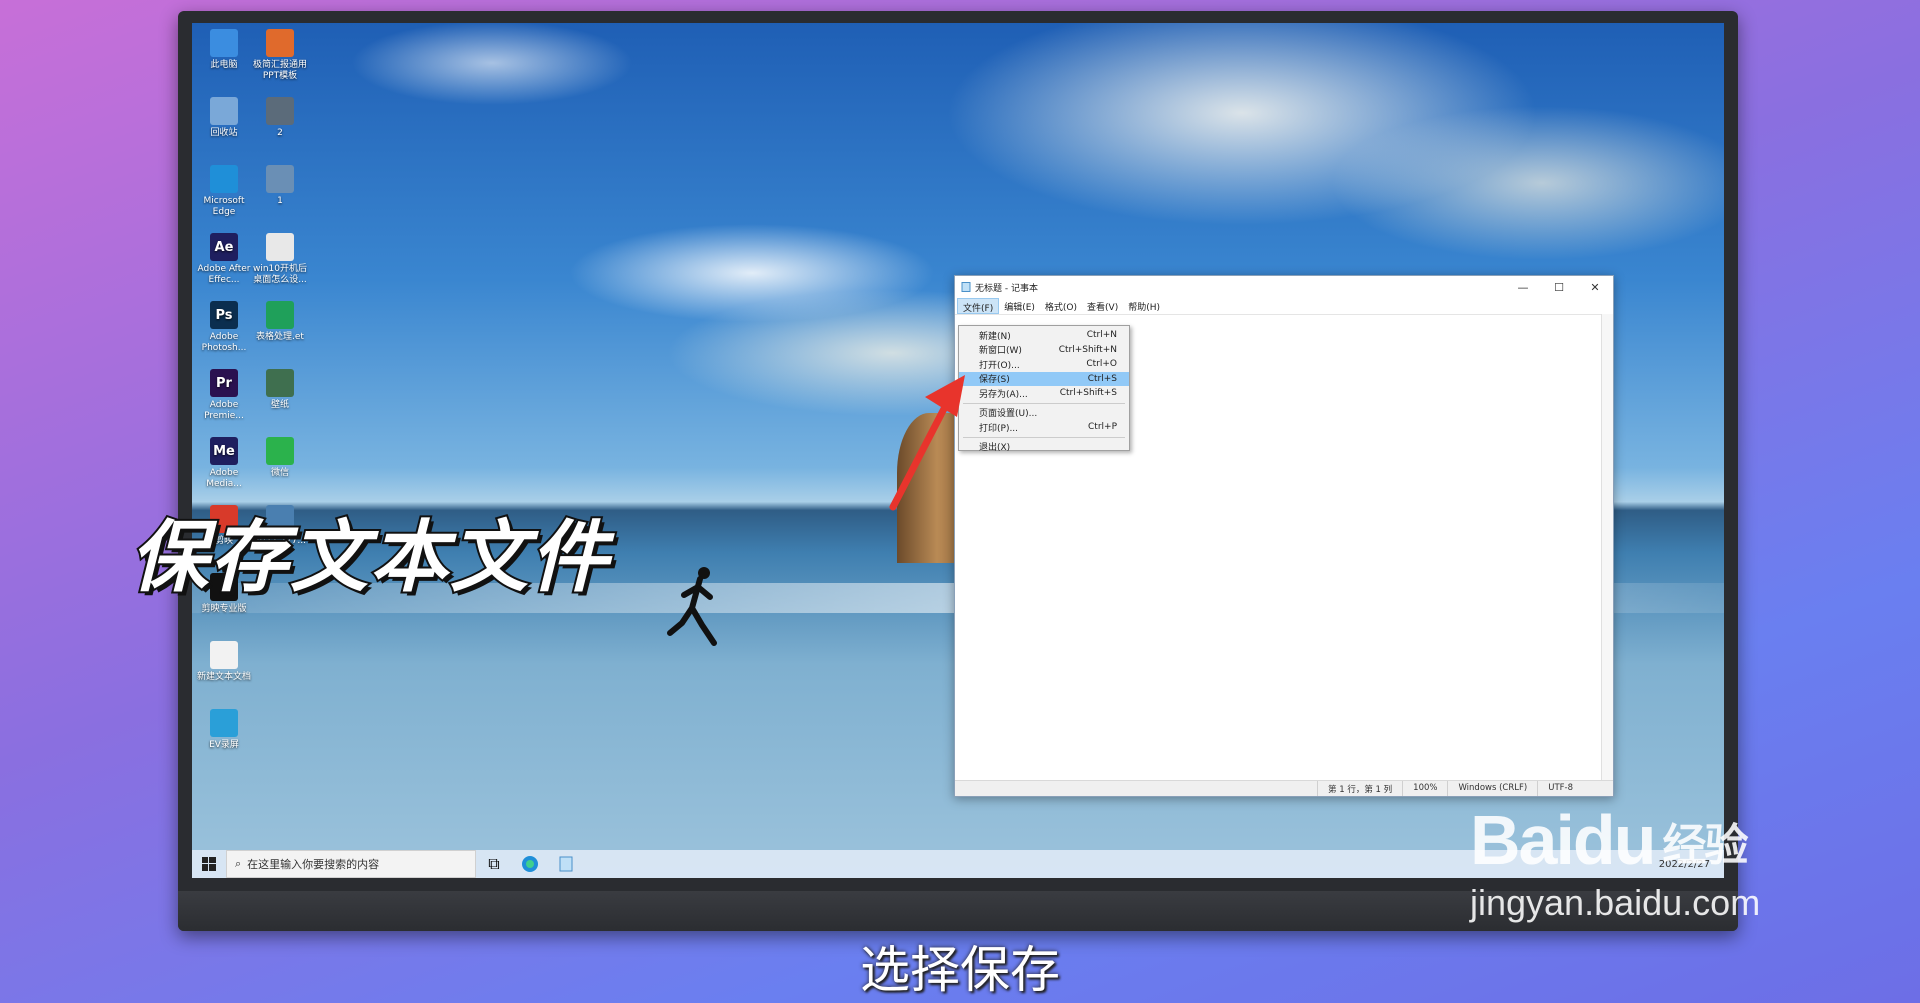 The width and height of the screenshot is (1920, 1003). I want to click on menu-item-shortcut: Ctrl+Shift+N, so click(1087, 349).